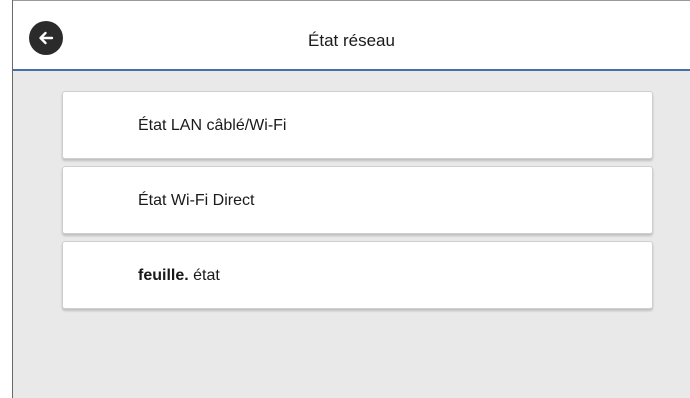 This screenshot has width=690, height=398. Describe the element at coordinates (357, 200) in the screenshot. I see `menu-item-wifi-direct-status: État Wi-Fi Direct` at that location.